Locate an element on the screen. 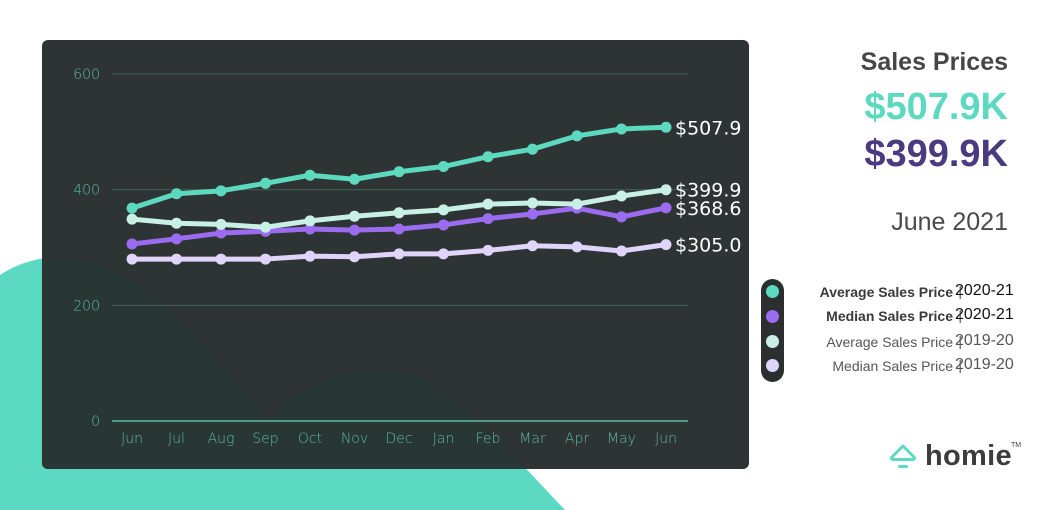 This screenshot has width=1060, height=510. x-tick-label: Sep is located at coordinates (265, 439).